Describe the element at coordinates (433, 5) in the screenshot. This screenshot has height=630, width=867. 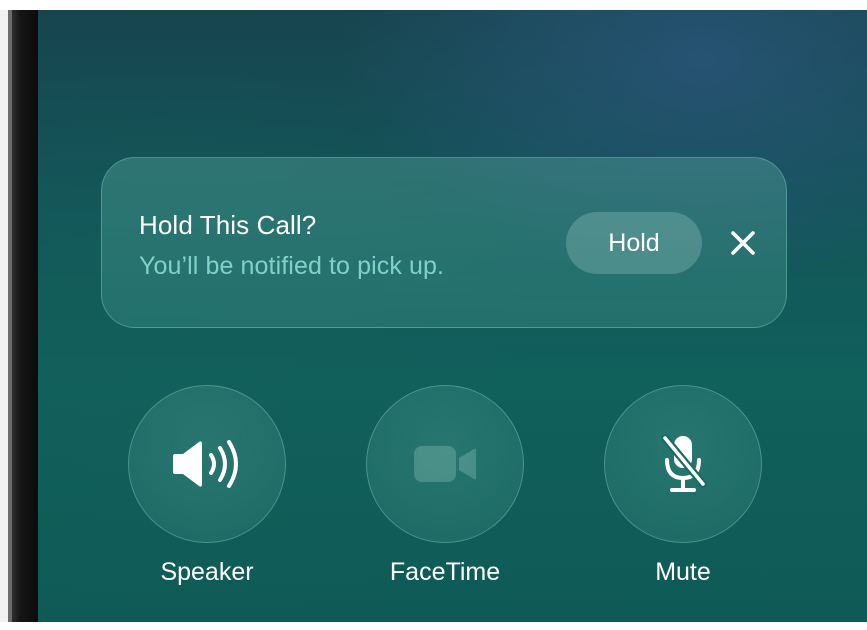
I see `top-margin` at that location.